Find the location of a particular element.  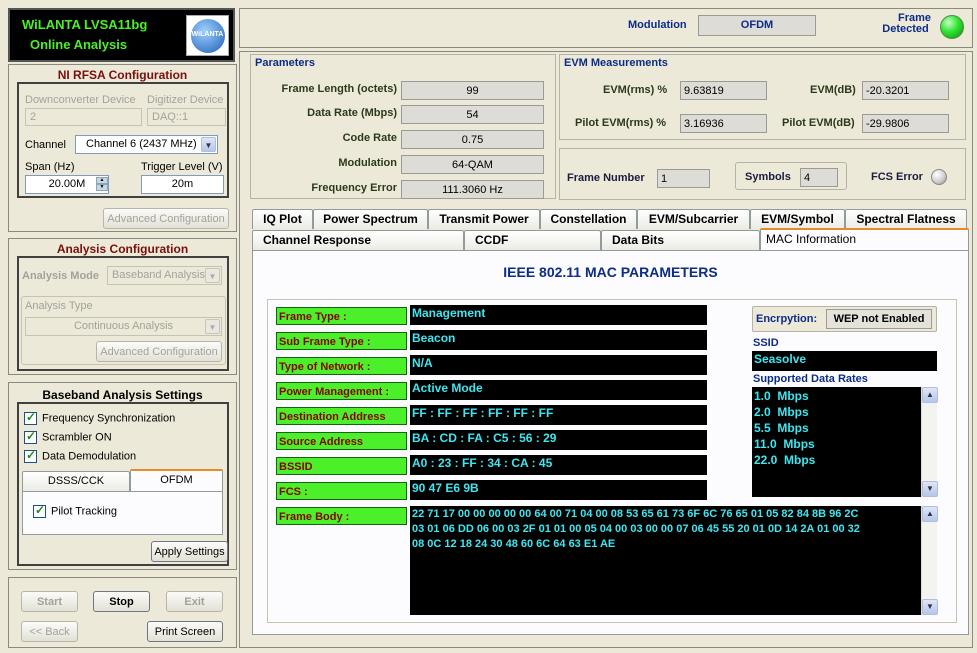

tab-mac-information: MAC Information is located at coordinates (864, 239).